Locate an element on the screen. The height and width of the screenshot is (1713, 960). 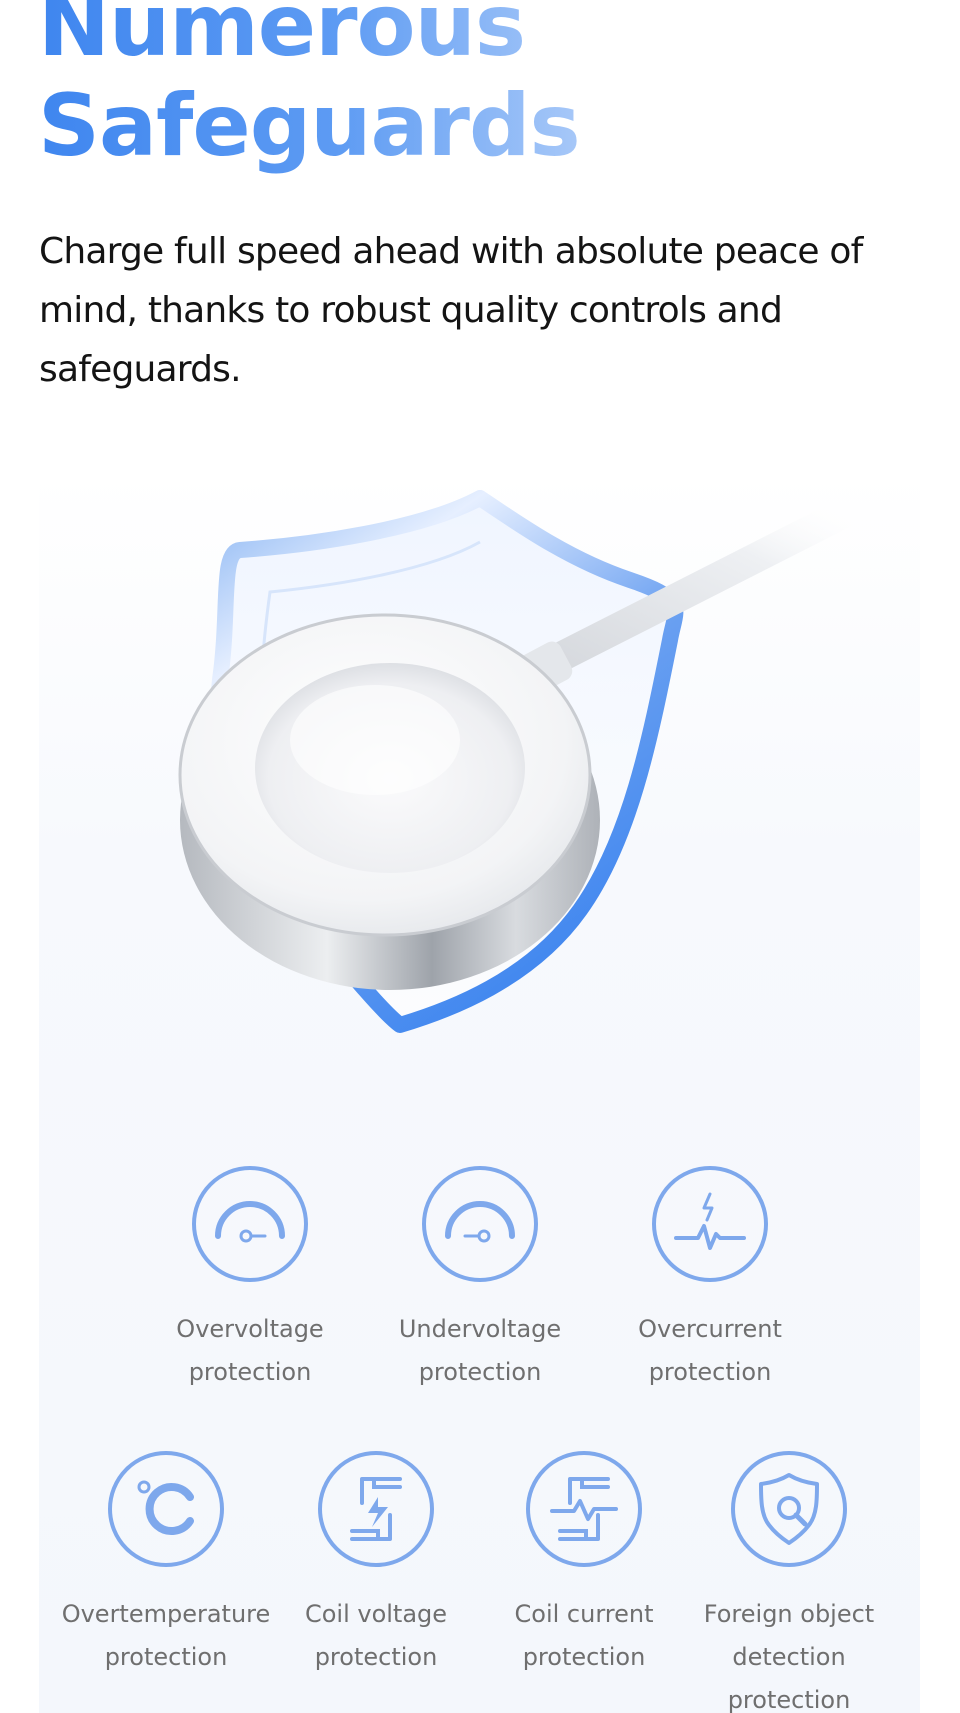
feature-label: Foreign object detection protection is located at coordinates (789, 1653).